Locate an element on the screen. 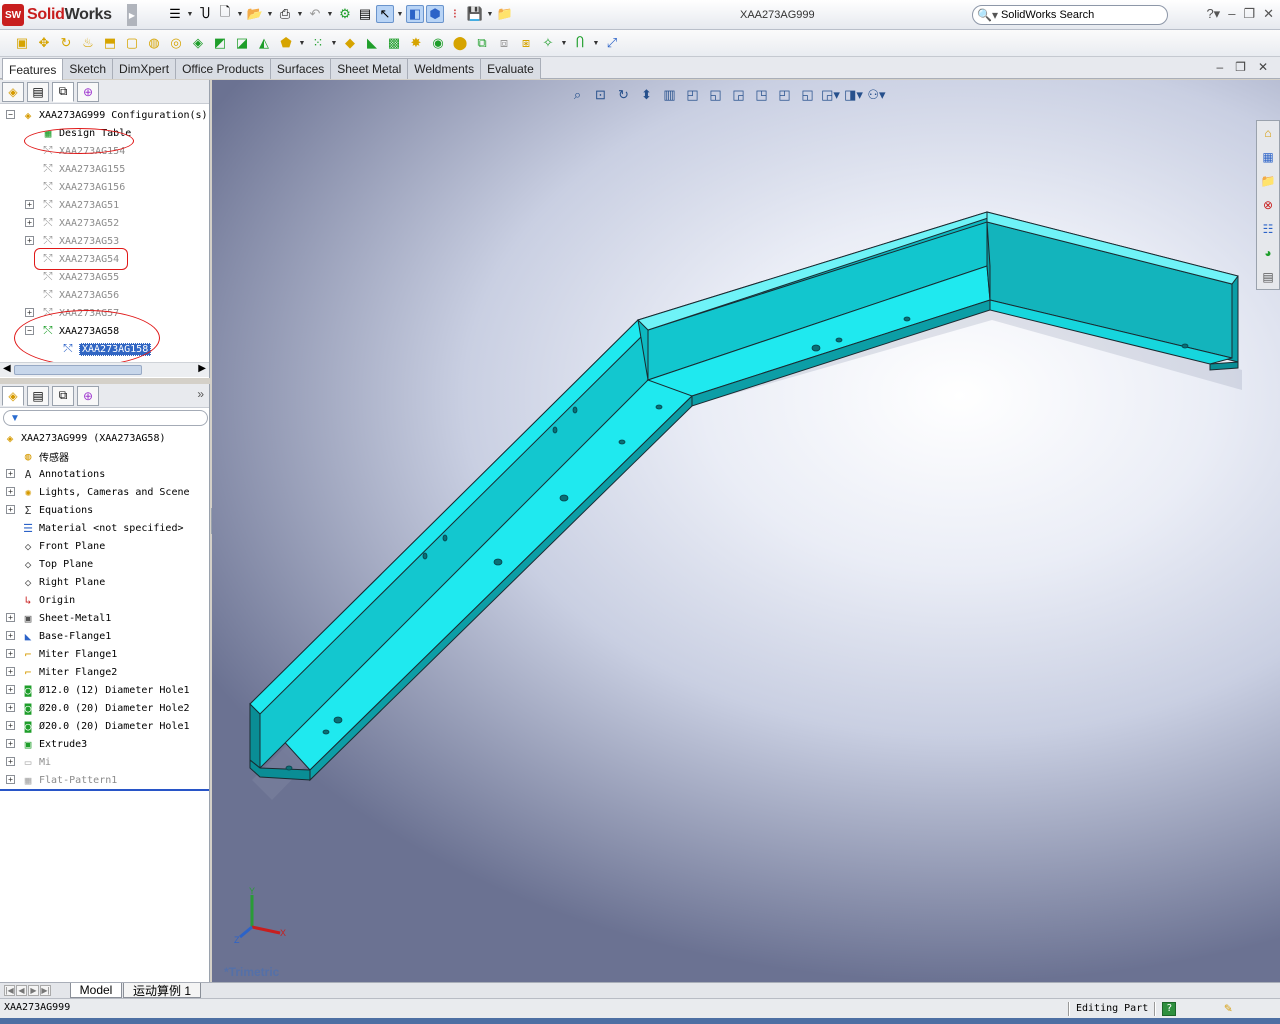  top-view-icon: ◰ is located at coordinates (784, 94).